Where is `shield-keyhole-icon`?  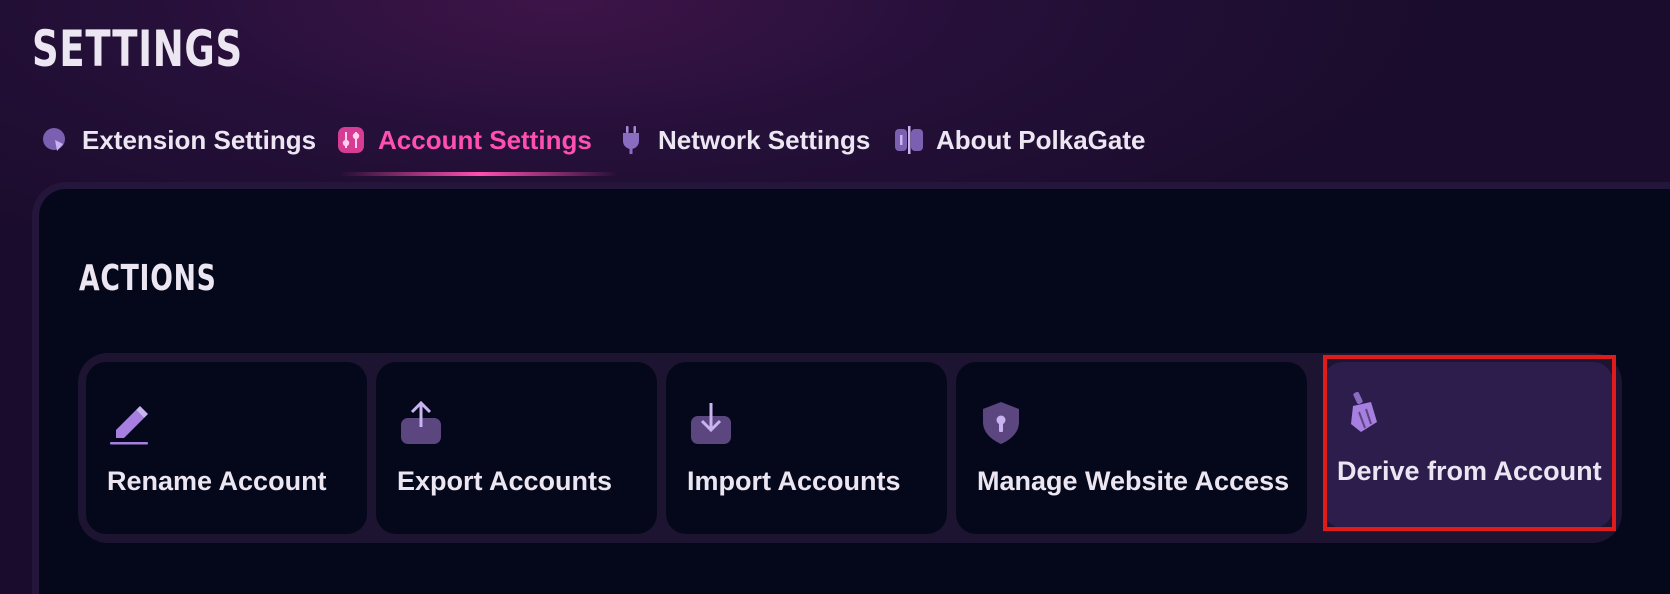 shield-keyhole-icon is located at coordinates (1001, 423).